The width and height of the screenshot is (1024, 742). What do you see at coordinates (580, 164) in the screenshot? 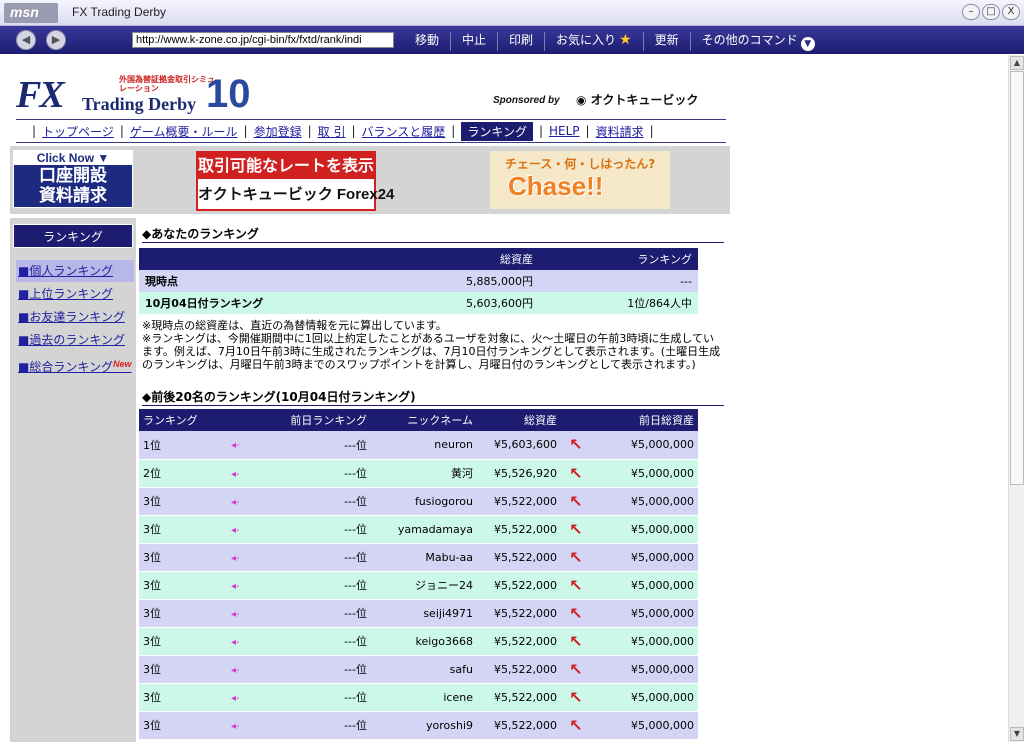
I see `chase-banner-tagline: チェース・何・しはったん?` at bounding box center [580, 164].